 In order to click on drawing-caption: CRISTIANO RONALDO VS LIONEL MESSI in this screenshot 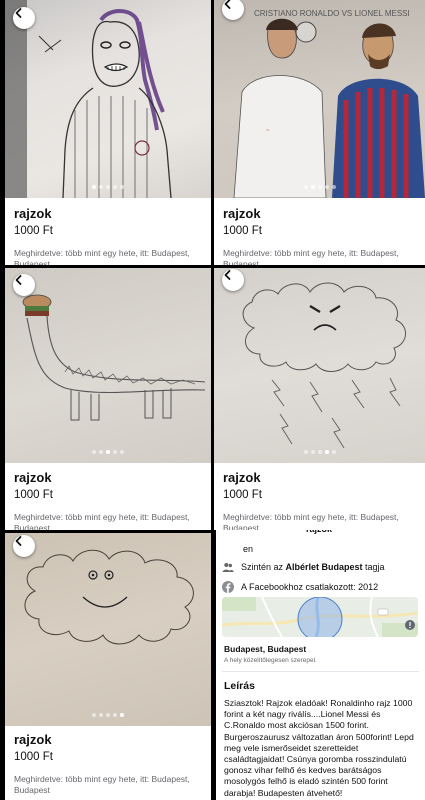, I will do `click(332, 13)`.